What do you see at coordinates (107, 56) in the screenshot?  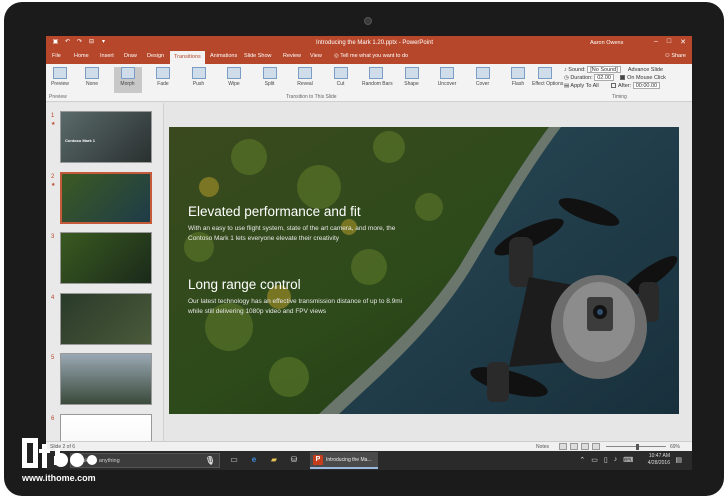 I see `tab-insert: Insert` at bounding box center [107, 56].